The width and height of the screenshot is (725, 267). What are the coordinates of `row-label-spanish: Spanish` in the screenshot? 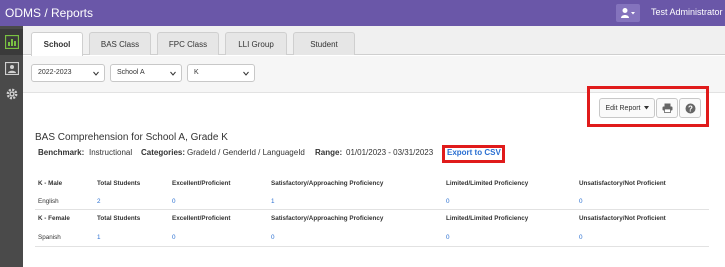 It's located at (49, 237).